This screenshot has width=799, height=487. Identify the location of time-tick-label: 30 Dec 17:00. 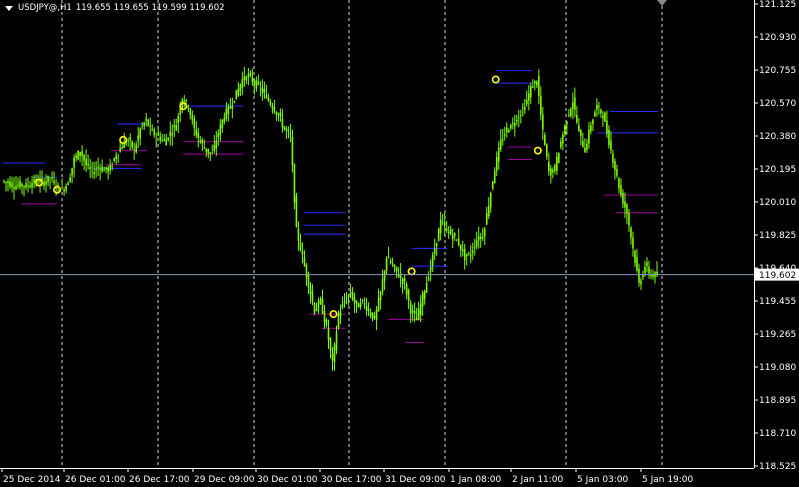
(351, 480).